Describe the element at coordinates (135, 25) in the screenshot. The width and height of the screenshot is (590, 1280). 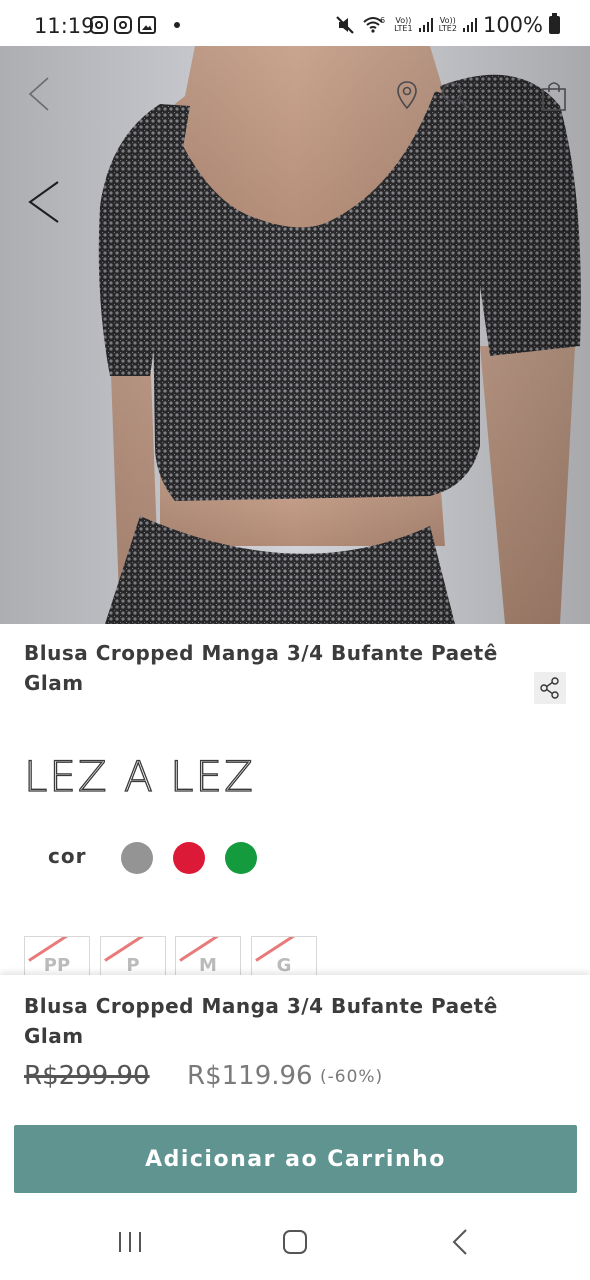
I see `status-notification-icons` at that location.